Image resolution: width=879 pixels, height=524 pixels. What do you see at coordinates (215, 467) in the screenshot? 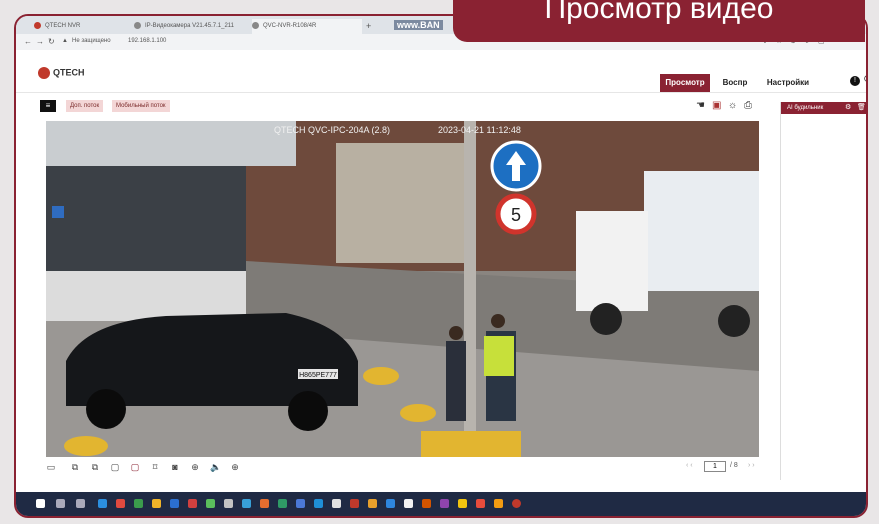
I see `audio-icon: 🔈` at bounding box center [215, 467].